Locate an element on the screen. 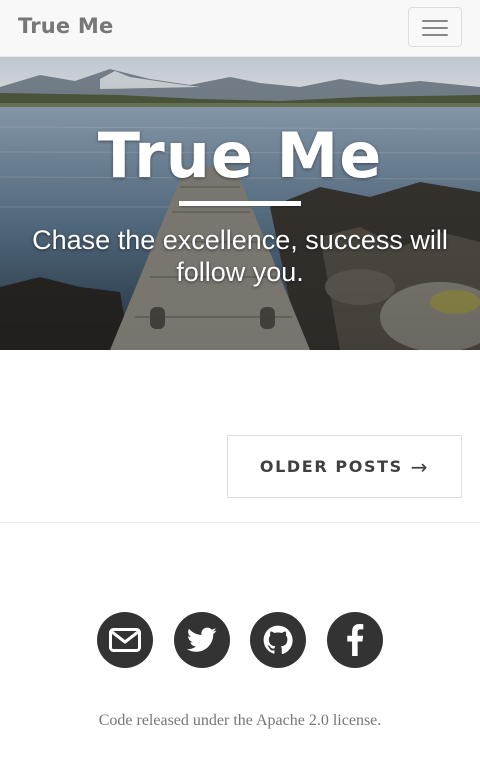 This screenshot has width=480, height=778. older-posts-label: OLDER POSTS is located at coordinates (331, 466).